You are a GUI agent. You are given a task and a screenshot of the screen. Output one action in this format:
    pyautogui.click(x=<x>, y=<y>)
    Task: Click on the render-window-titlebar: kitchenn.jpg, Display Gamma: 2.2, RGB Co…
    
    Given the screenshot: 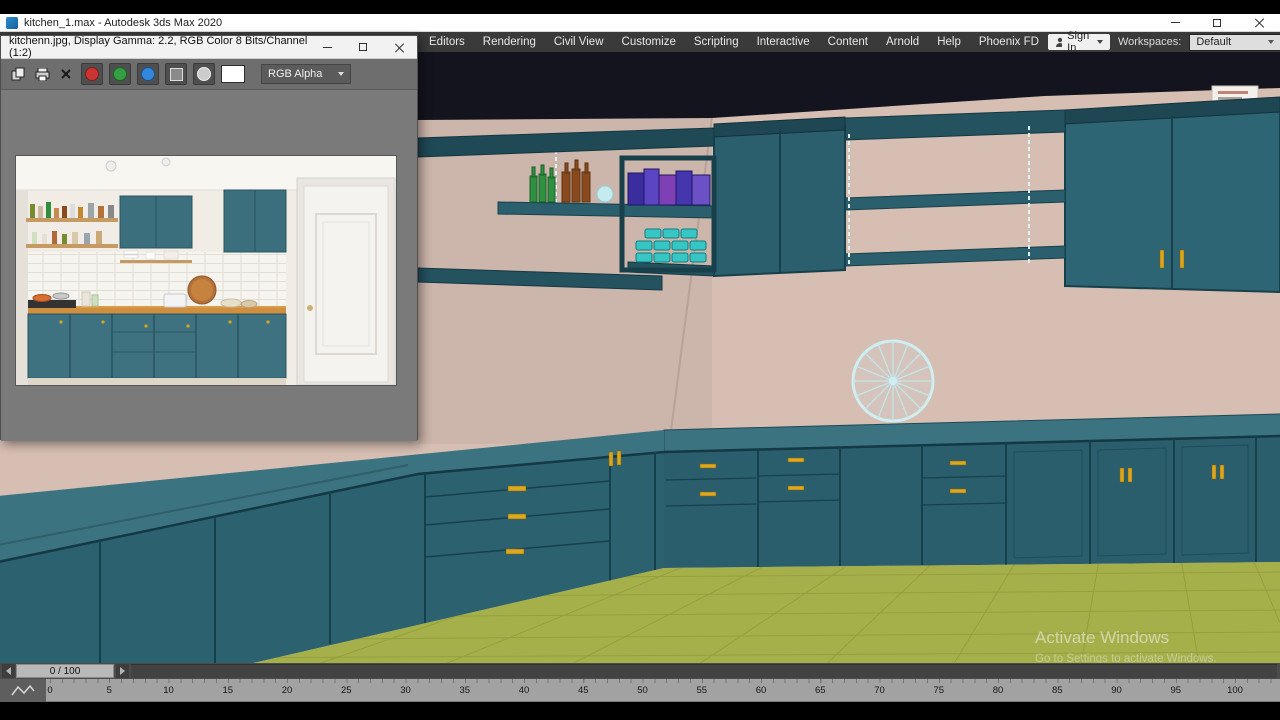 What is the action you would take?
    pyautogui.click(x=209, y=47)
    